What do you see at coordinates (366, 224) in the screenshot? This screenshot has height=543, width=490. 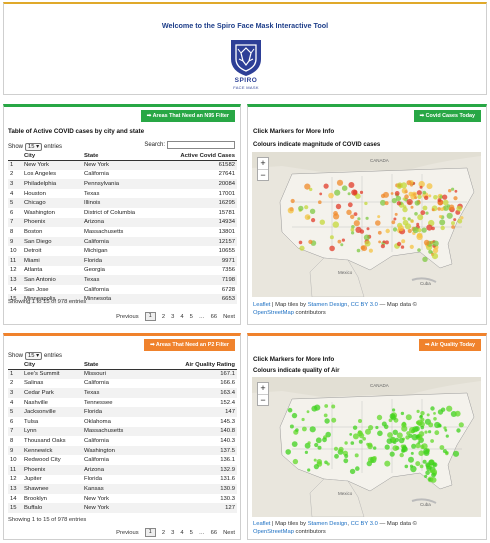 I see `covid-map: CANADA Mexico Cuba + −` at bounding box center [366, 224].